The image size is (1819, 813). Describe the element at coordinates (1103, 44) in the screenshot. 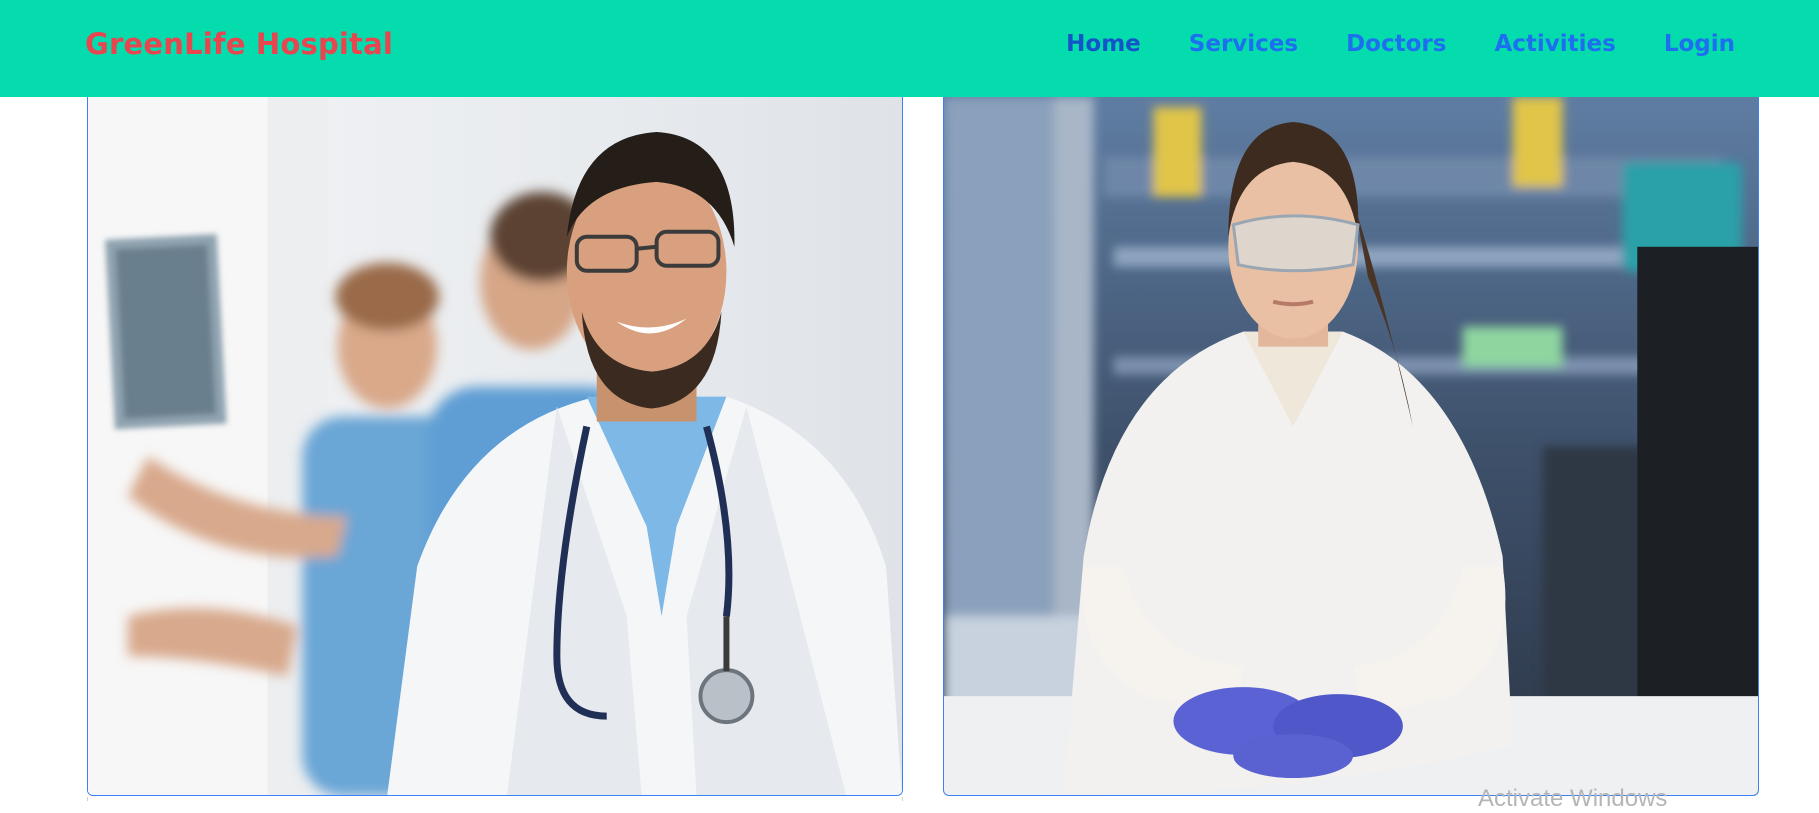

I see `nav-link-home: Home` at that location.